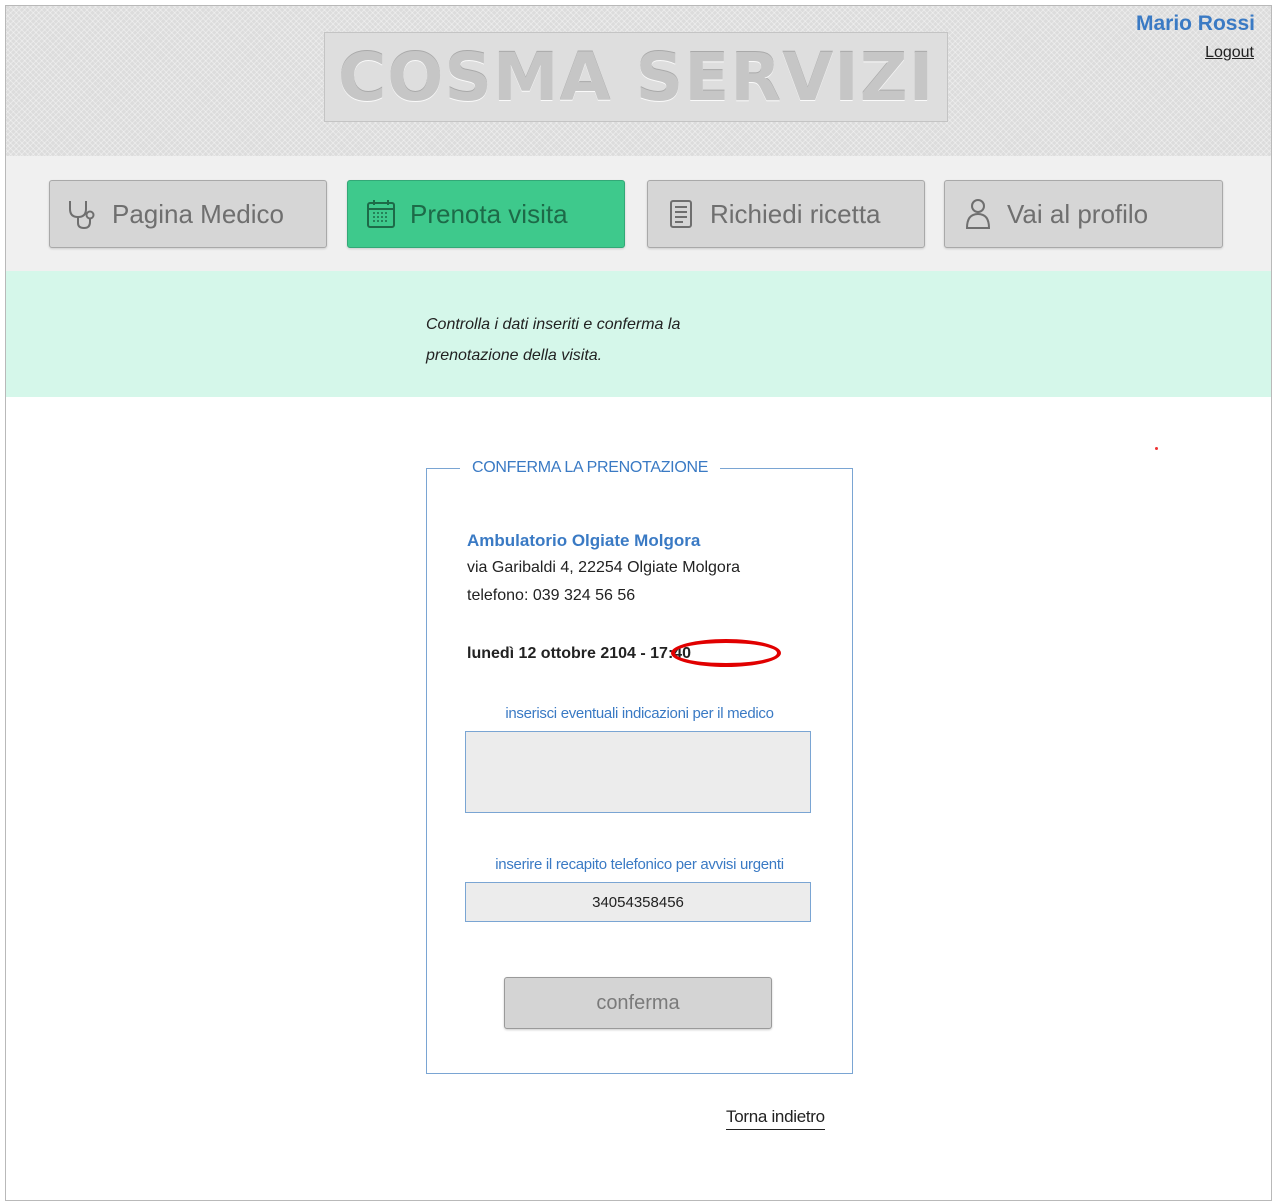  I want to click on info-line: prenotazione della visita., so click(514, 355).